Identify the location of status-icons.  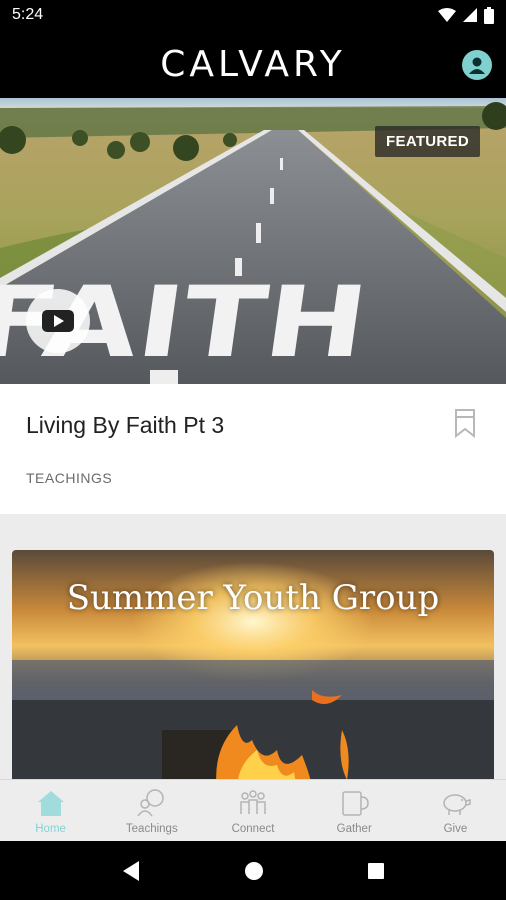
(466, 15).